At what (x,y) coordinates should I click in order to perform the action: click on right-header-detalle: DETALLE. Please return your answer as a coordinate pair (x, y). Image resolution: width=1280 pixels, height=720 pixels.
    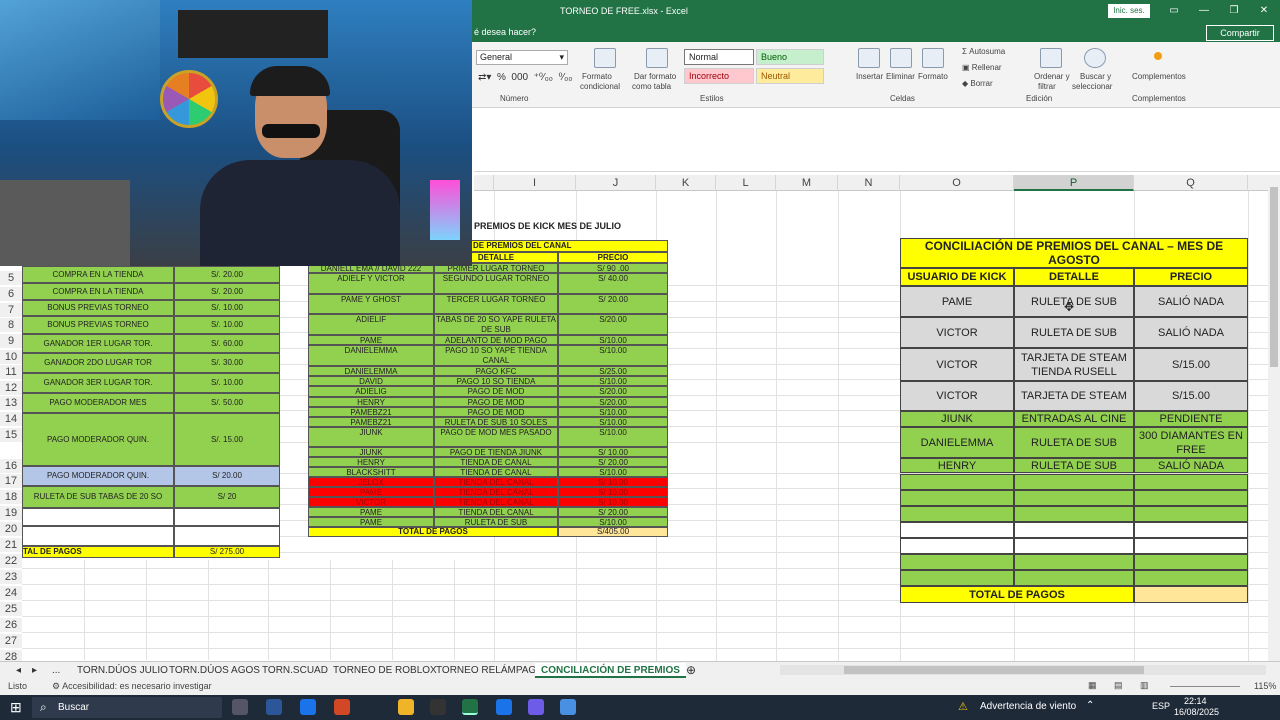
    Looking at the image, I should click on (1074, 277).